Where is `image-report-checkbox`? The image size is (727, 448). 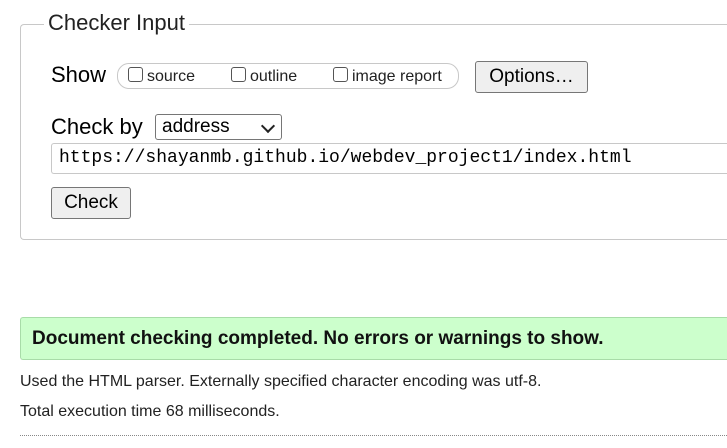 image-report-checkbox is located at coordinates (340, 74).